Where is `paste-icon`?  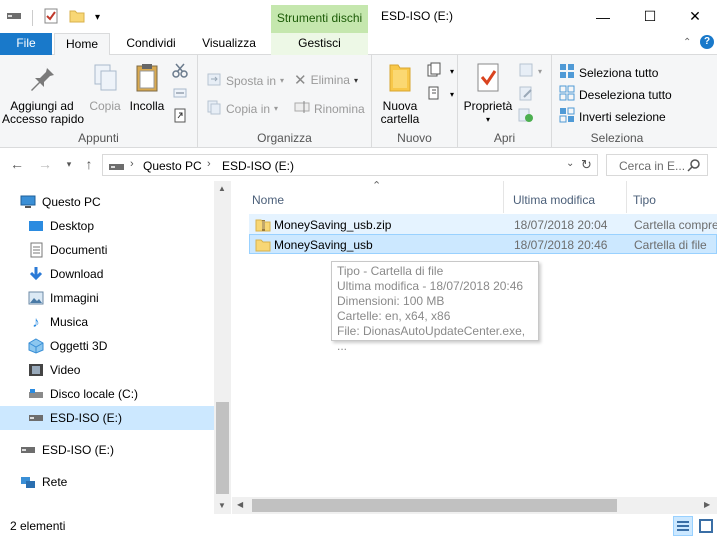 paste-icon is located at coordinates (147, 78).